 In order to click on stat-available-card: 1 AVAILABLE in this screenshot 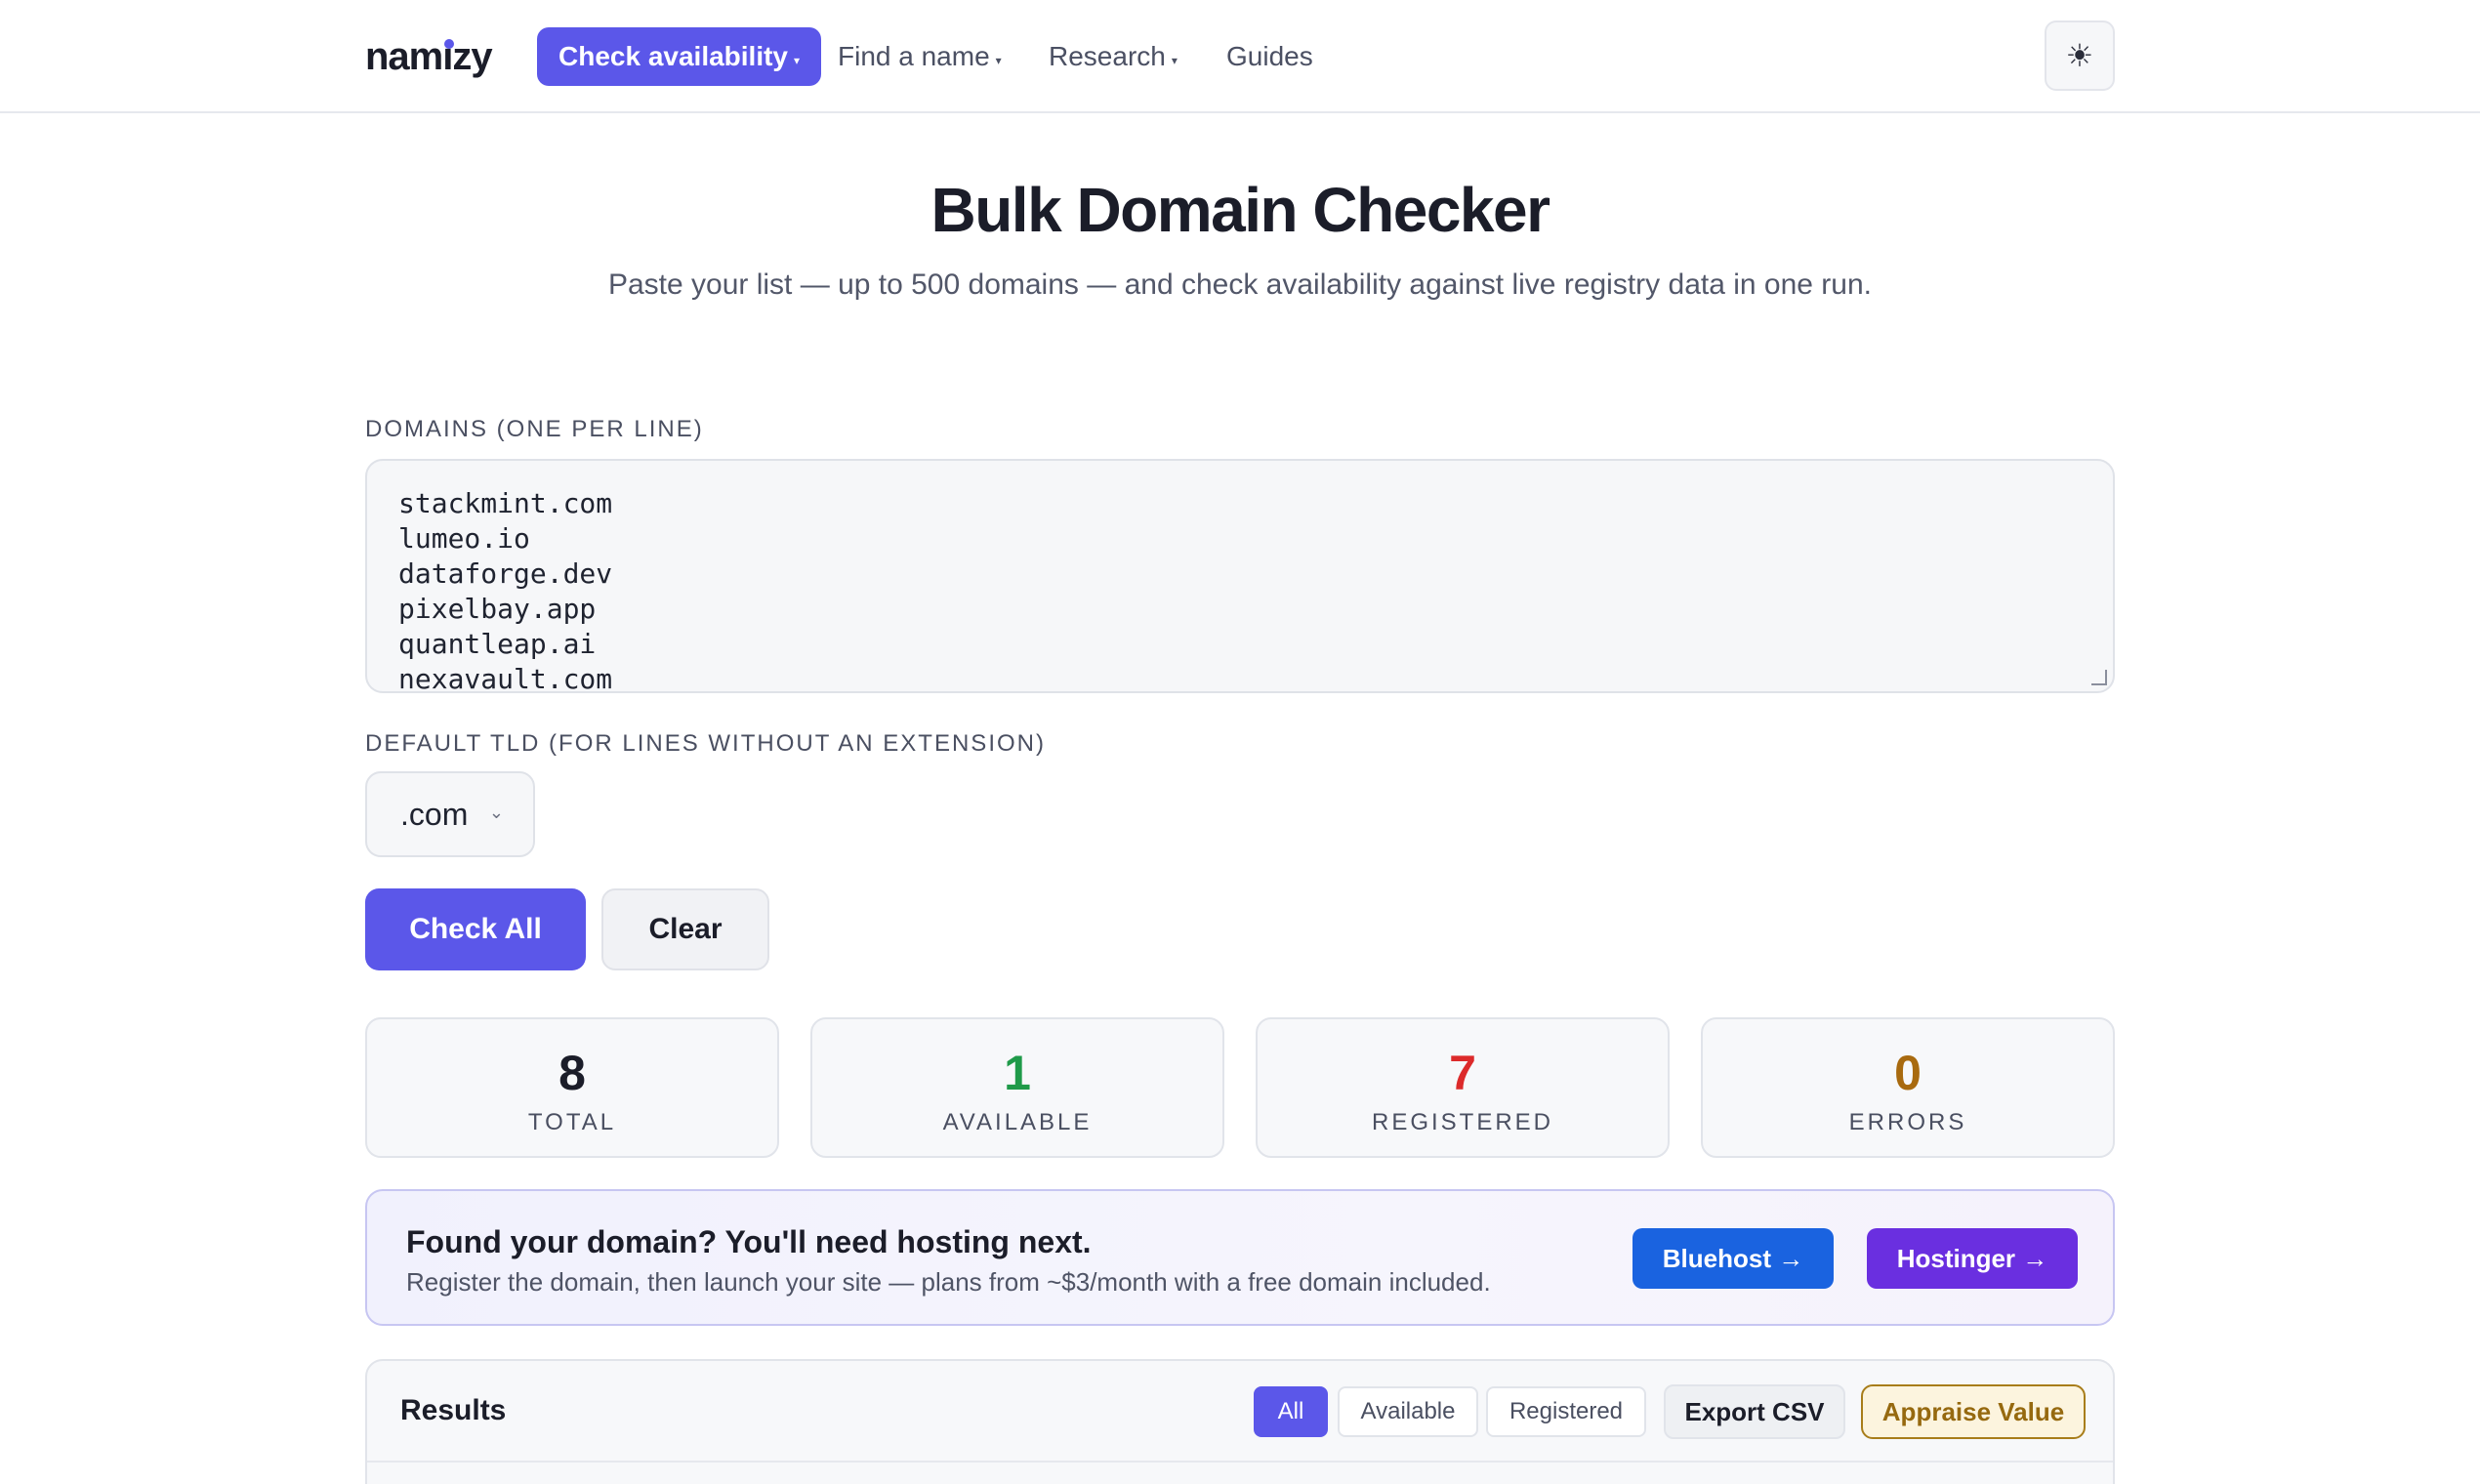, I will do `click(1017, 1087)`.